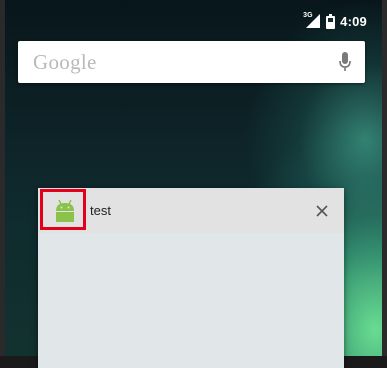  Describe the element at coordinates (312, 20) in the screenshot. I see `signal-icon: 3G` at that location.